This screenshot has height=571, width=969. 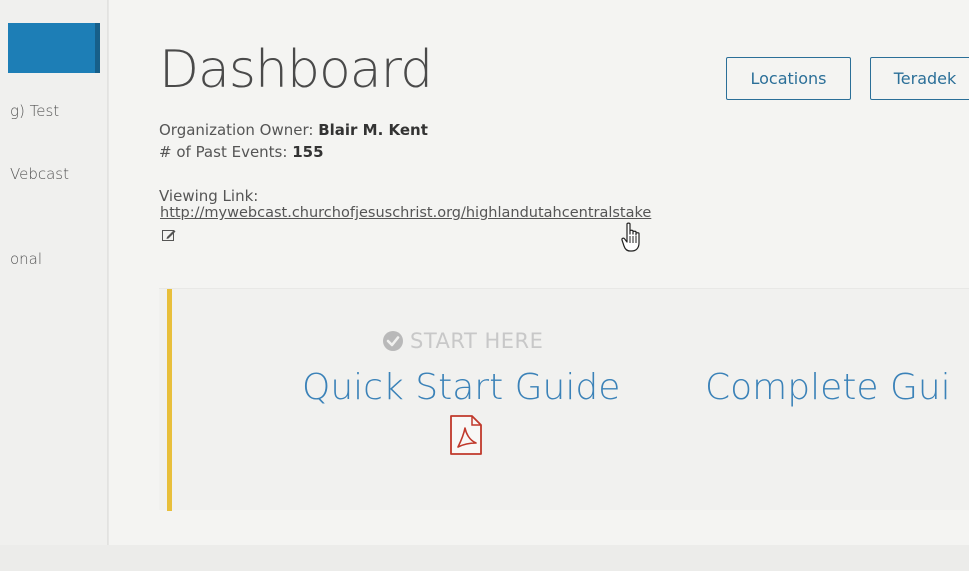 I want to click on organization-owner: Organization Owner: Blair M. Kent, so click(x=293, y=130).